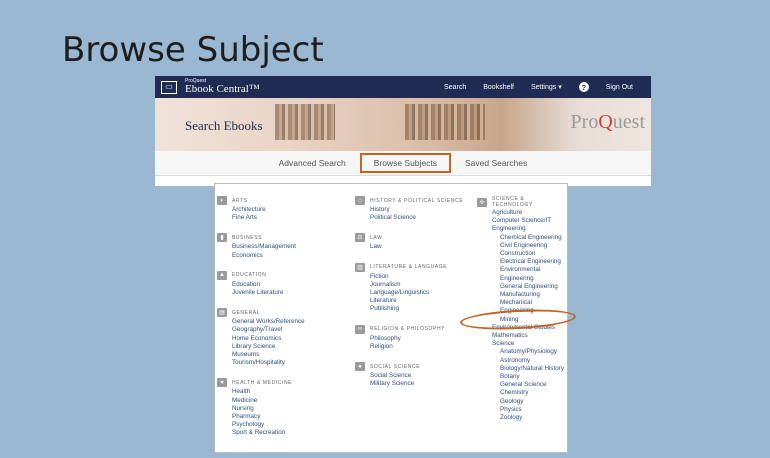  Describe the element at coordinates (261, 293) in the screenshot. I see `subject-link: Juvenile Literature` at that location.